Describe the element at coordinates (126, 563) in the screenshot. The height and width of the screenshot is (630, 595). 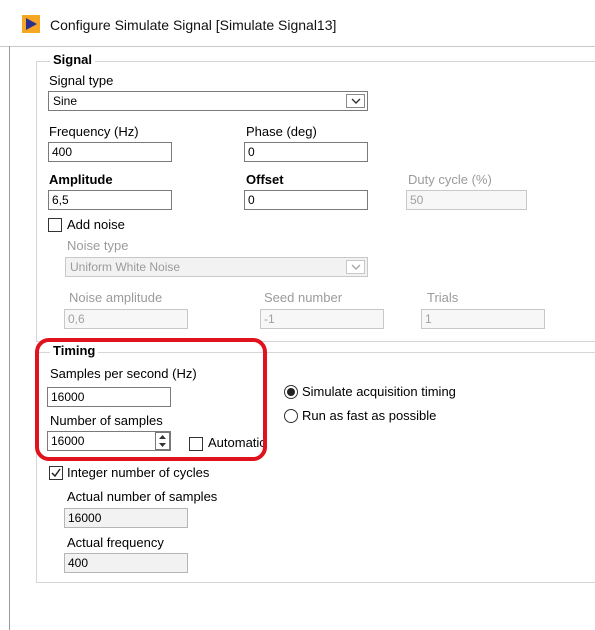
I see `actual-frequency-display: 400` at that location.